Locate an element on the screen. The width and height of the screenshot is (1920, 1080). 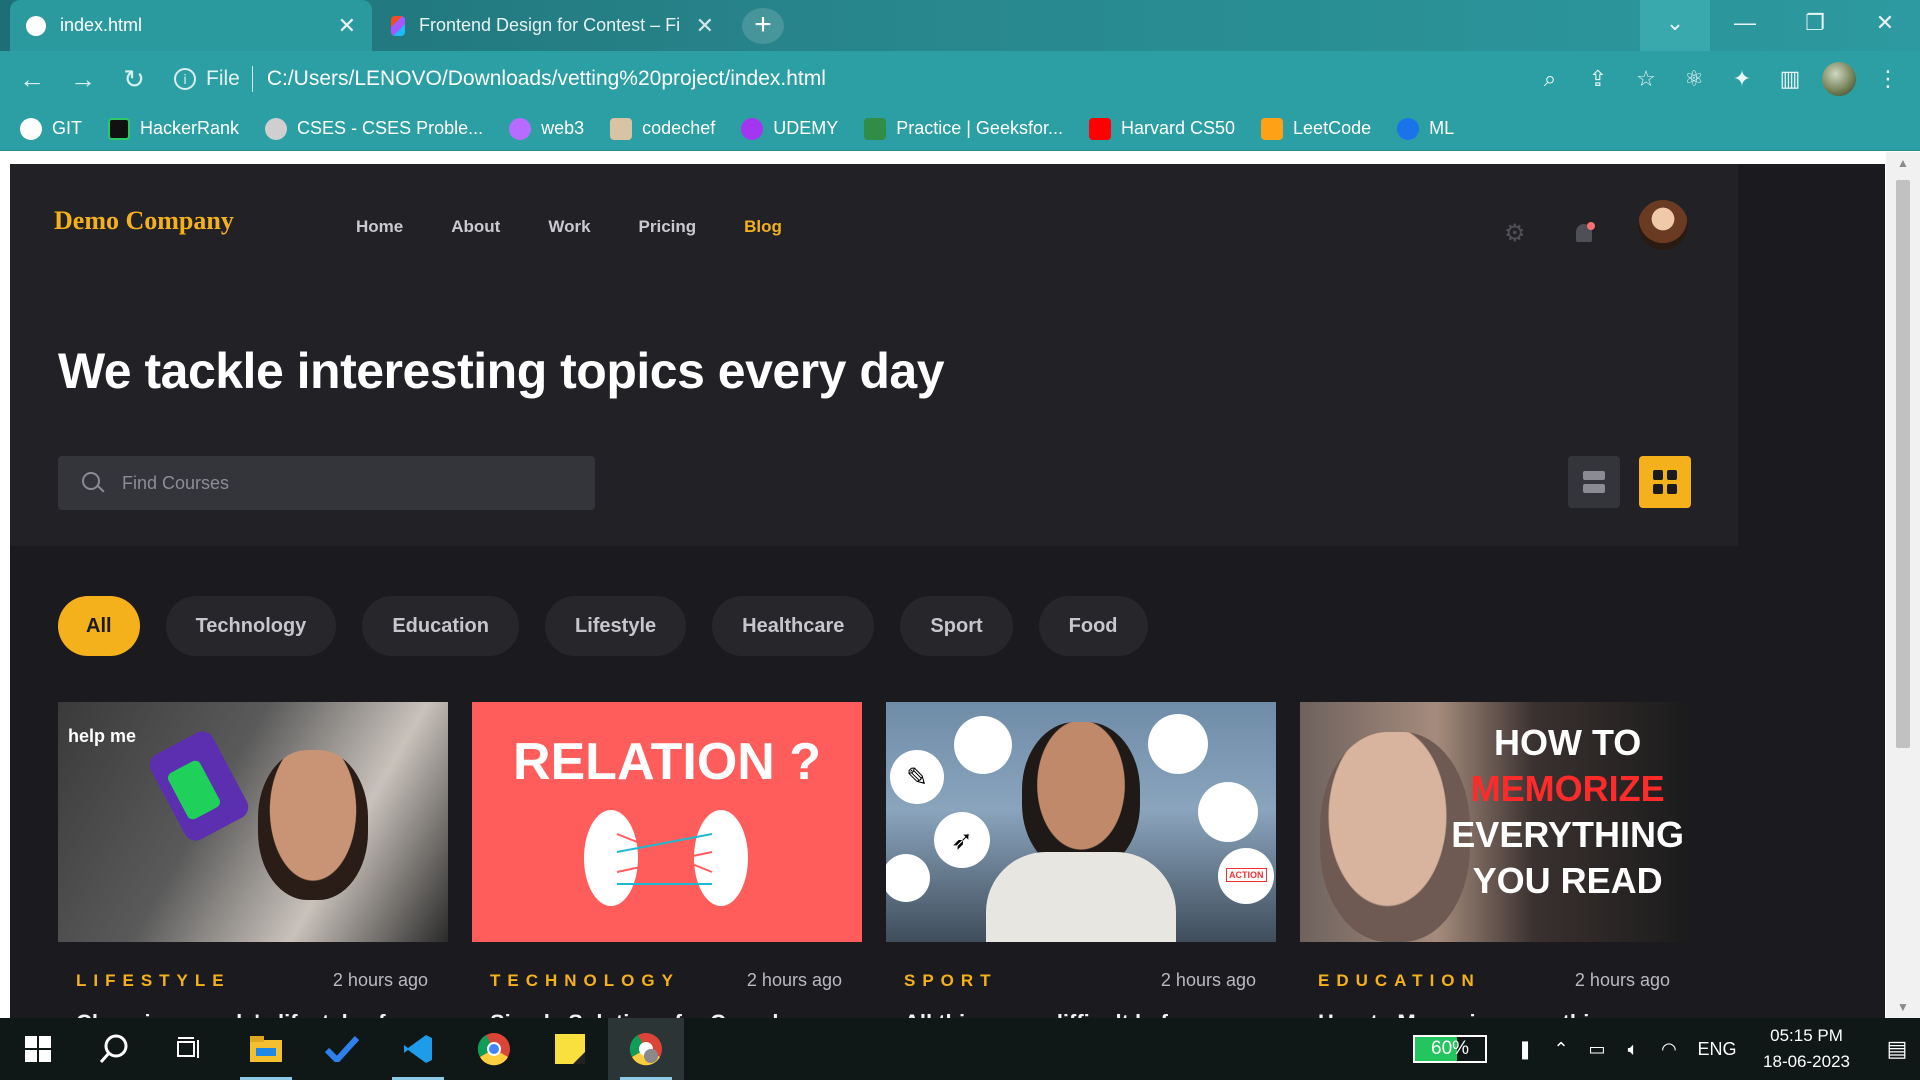
bookmark-web3: web3 is located at coordinates (546, 128).